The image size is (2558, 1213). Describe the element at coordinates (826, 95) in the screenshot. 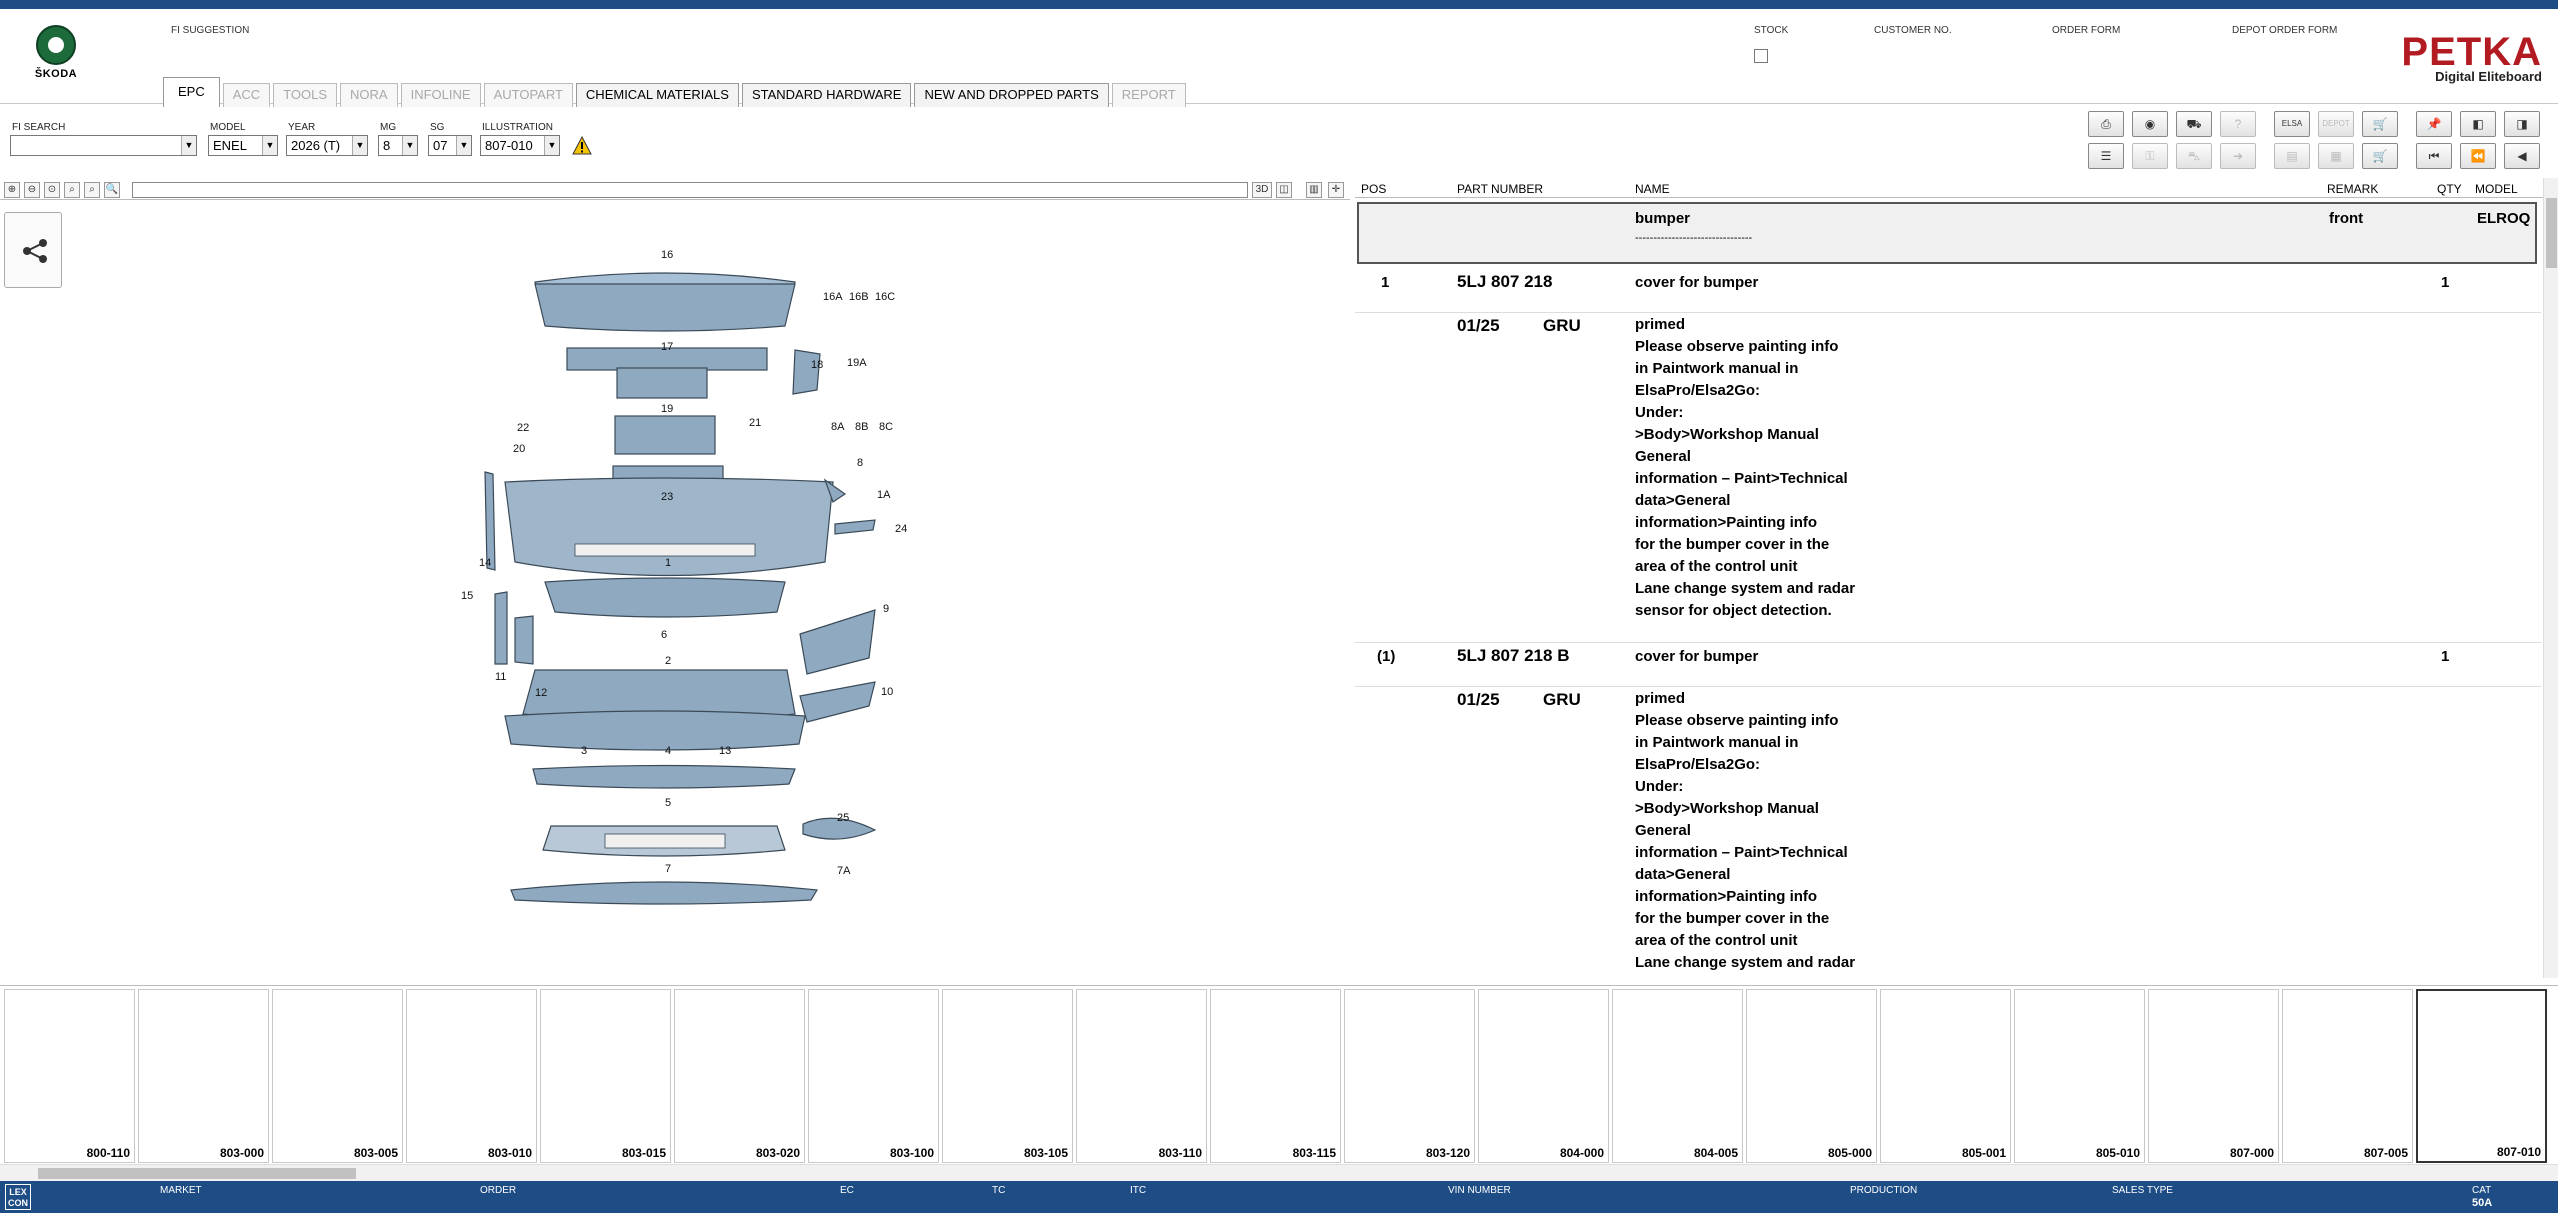

I see `tab-standard-hardware: STANDARD HARDWARE` at that location.